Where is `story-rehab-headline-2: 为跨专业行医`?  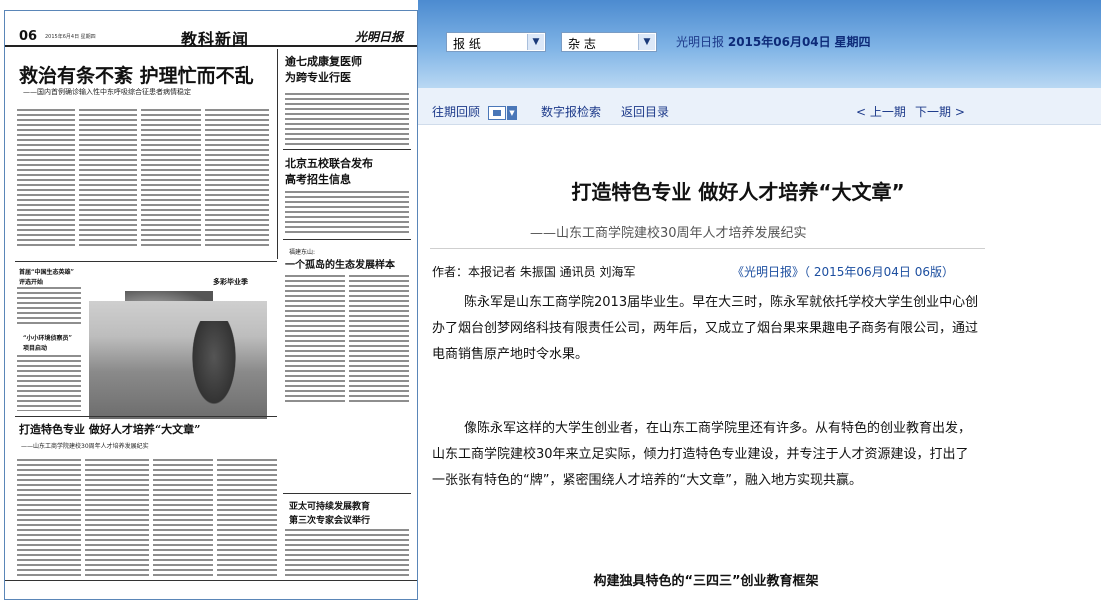 story-rehab-headline-2: 为跨专业行医 is located at coordinates (318, 77).